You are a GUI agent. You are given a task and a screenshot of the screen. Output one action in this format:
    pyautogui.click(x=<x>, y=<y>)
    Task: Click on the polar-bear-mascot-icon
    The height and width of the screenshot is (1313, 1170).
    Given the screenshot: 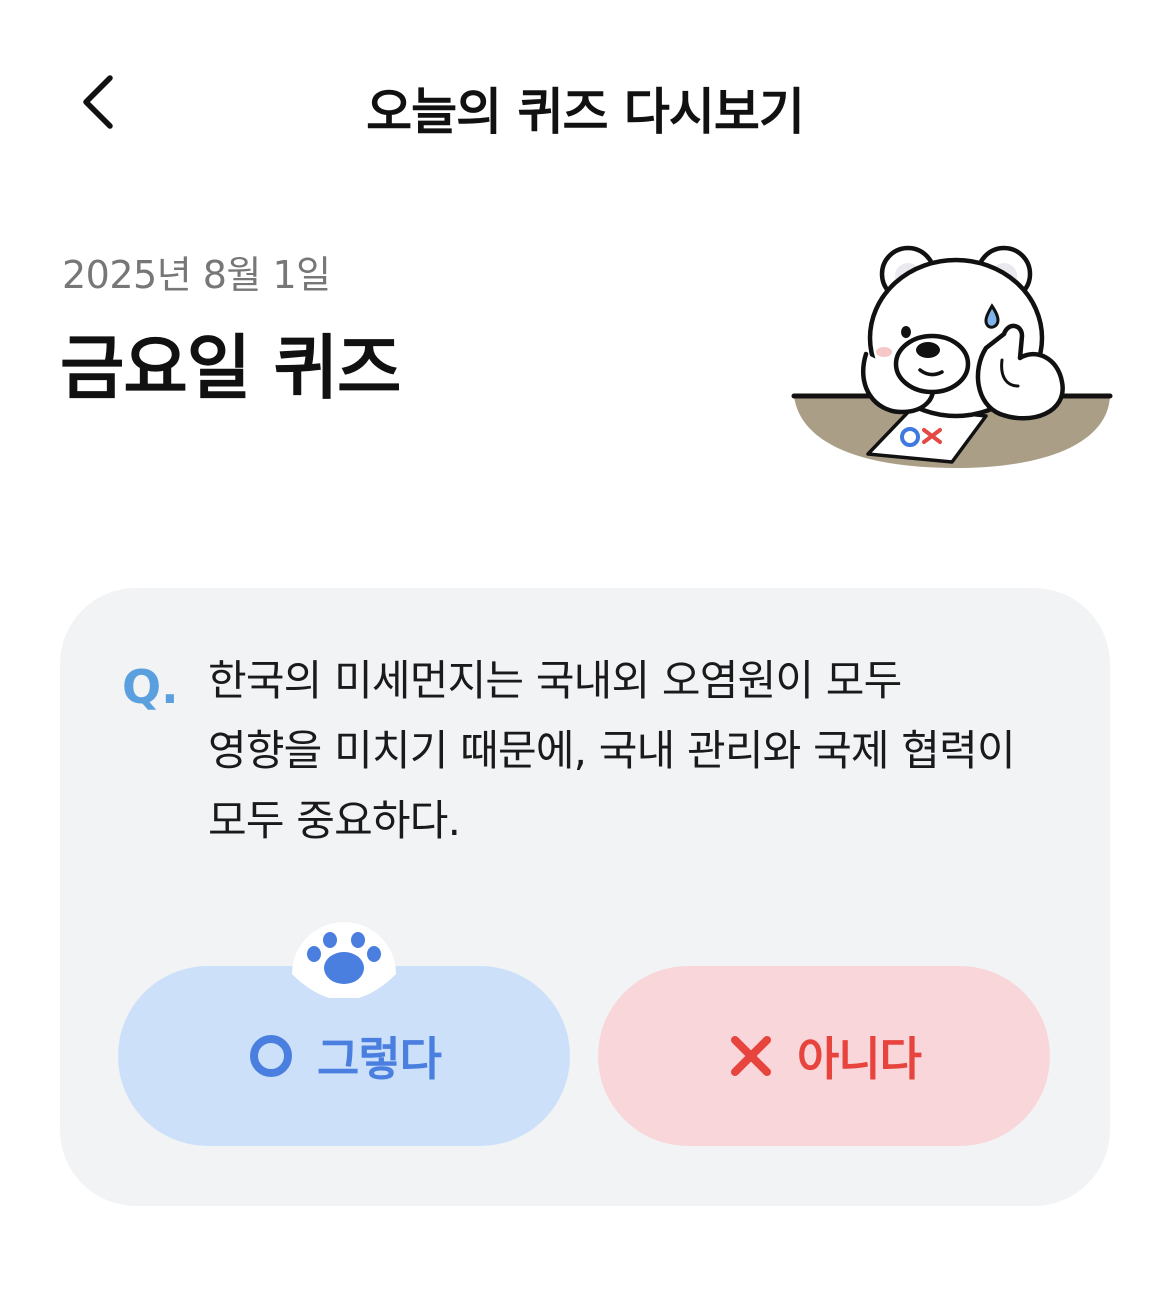 What is the action you would take?
    pyautogui.click(x=952, y=356)
    